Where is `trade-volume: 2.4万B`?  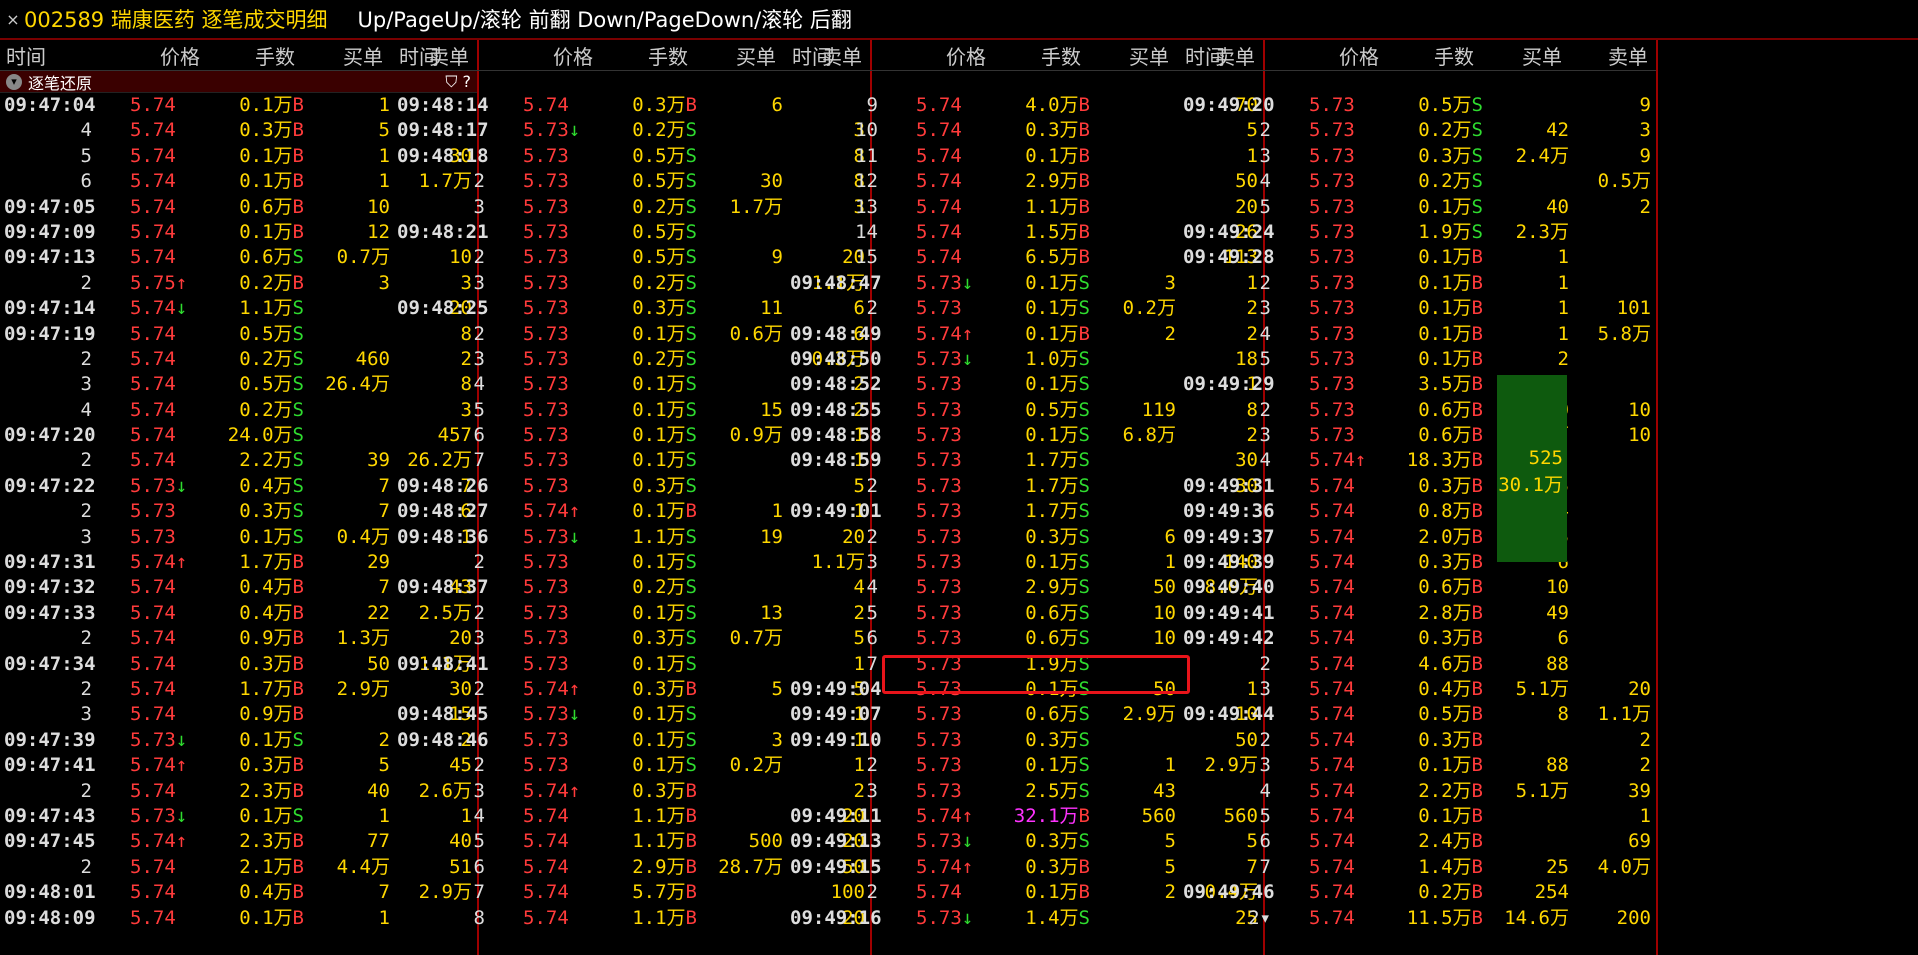 trade-volume: 2.4万B is located at coordinates (1438, 841).